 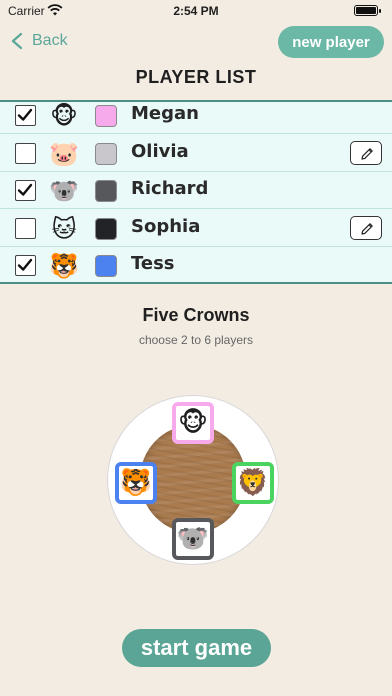 What do you see at coordinates (166, 226) in the screenshot?
I see `player-name: Sophia` at bounding box center [166, 226].